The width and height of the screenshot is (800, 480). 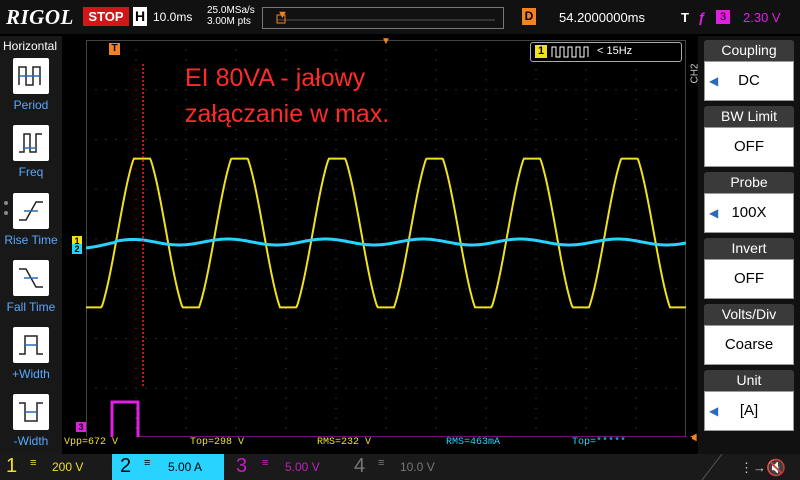 What do you see at coordinates (185, 467) in the screenshot?
I see `ch2-scale: 5.00 A` at bounding box center [185, 467].